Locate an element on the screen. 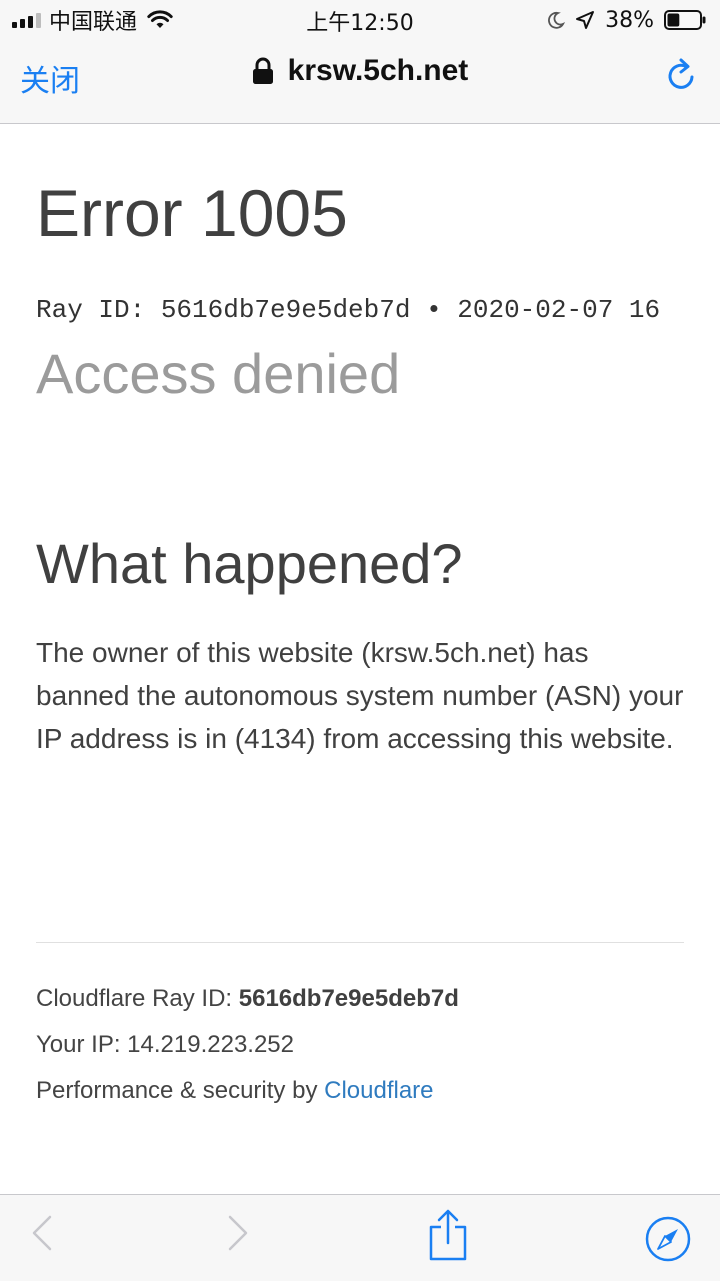  access-denied-heading: Access denied is located at coordinates (218, 373).